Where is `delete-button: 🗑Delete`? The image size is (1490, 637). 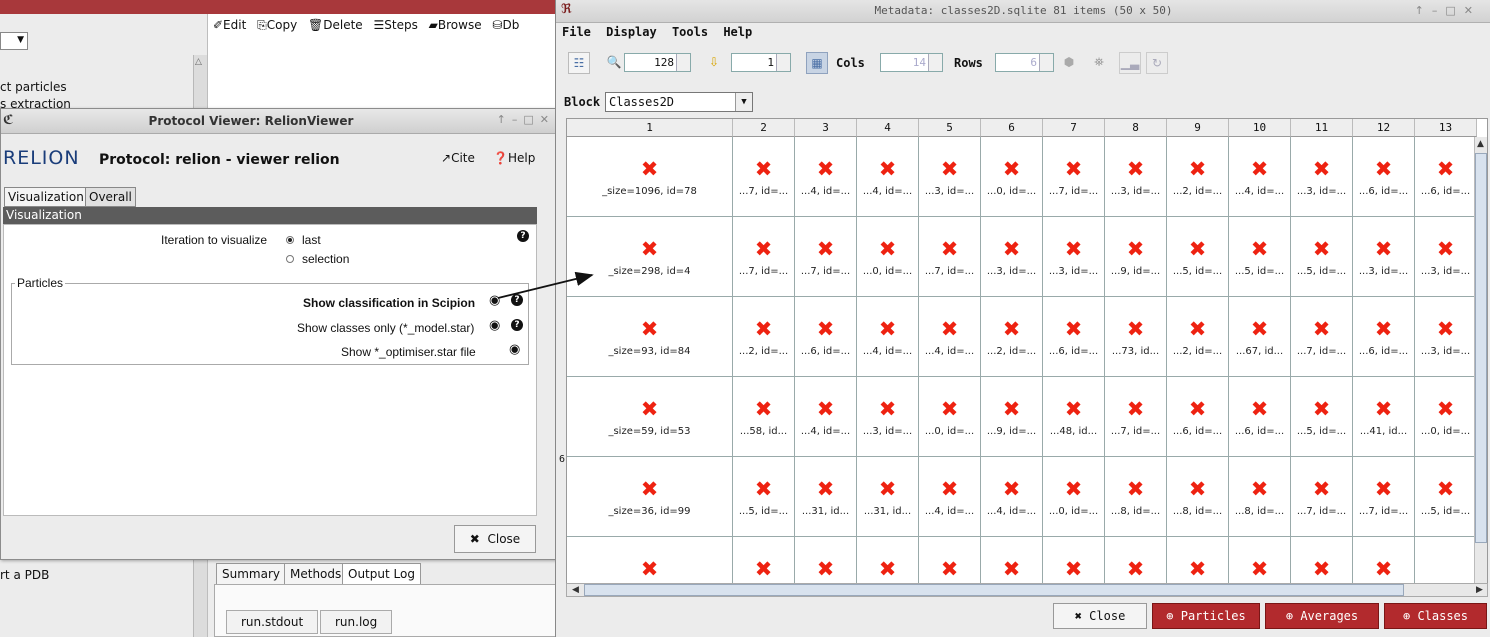
delete-button: 🗑Delete is located at coordinates (335, 25).